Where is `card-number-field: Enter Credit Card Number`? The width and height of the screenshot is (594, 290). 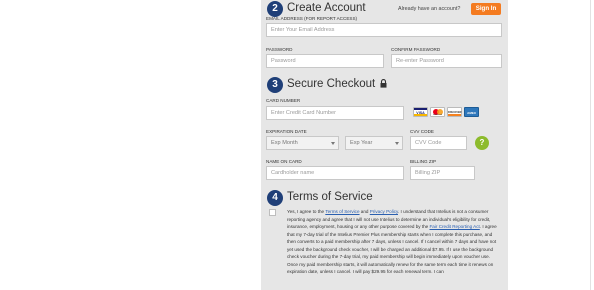
card-number-field: Enter Credit Card Number is located at coordinates (335, 113).